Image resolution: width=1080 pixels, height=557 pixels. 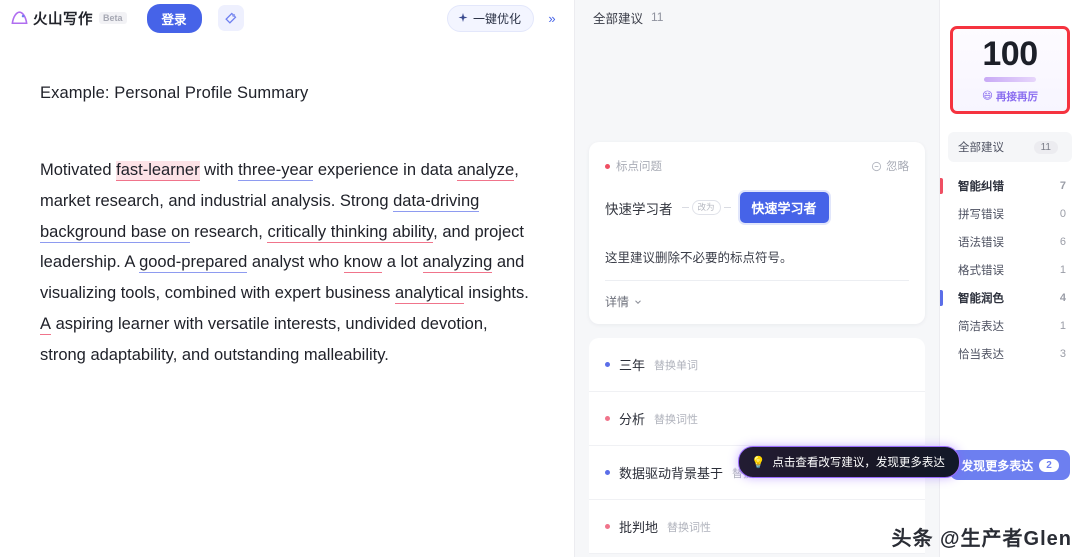 I want to click on score-value: 100, so click(x=1010, y=53).